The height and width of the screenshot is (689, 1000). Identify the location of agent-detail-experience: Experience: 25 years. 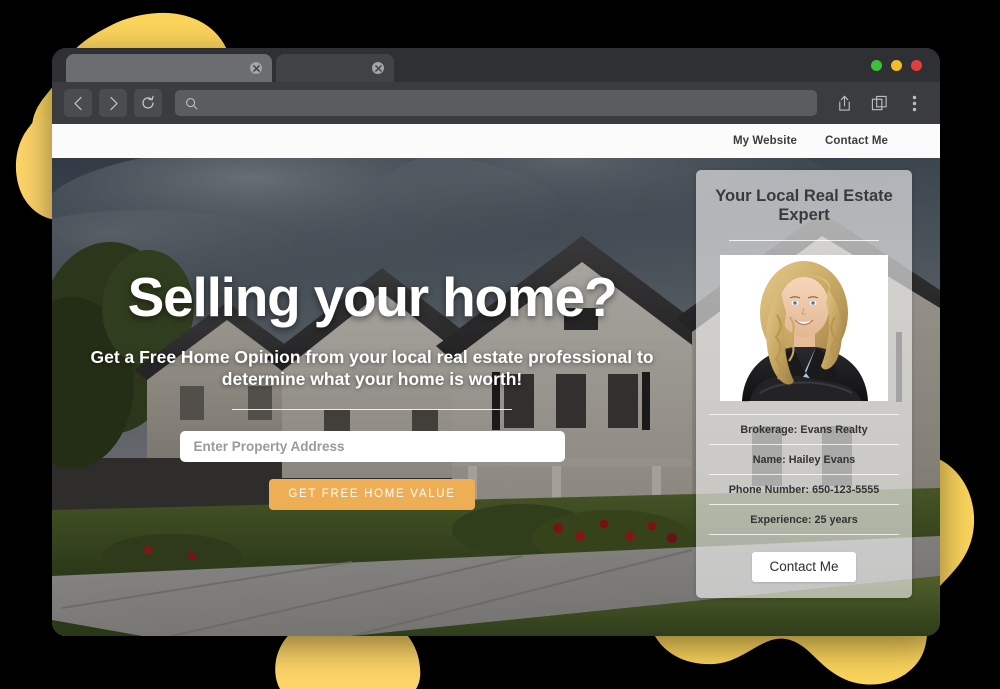
(804, 519).